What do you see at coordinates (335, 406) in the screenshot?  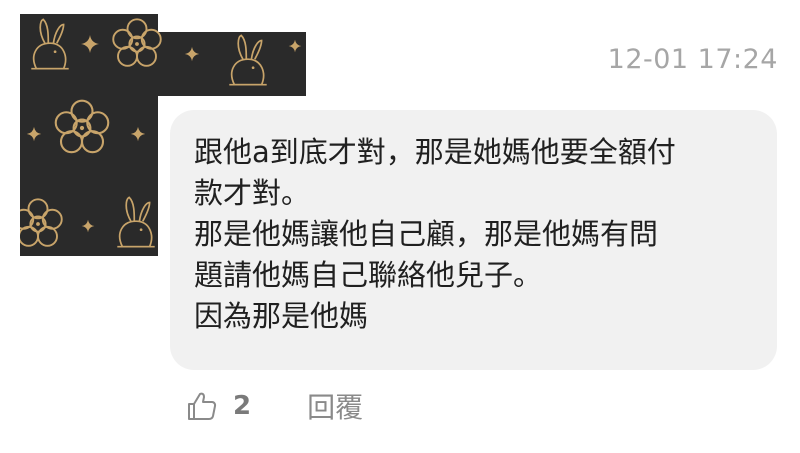 I see `reply-button: 回覆` at bounding box center [335, 406].